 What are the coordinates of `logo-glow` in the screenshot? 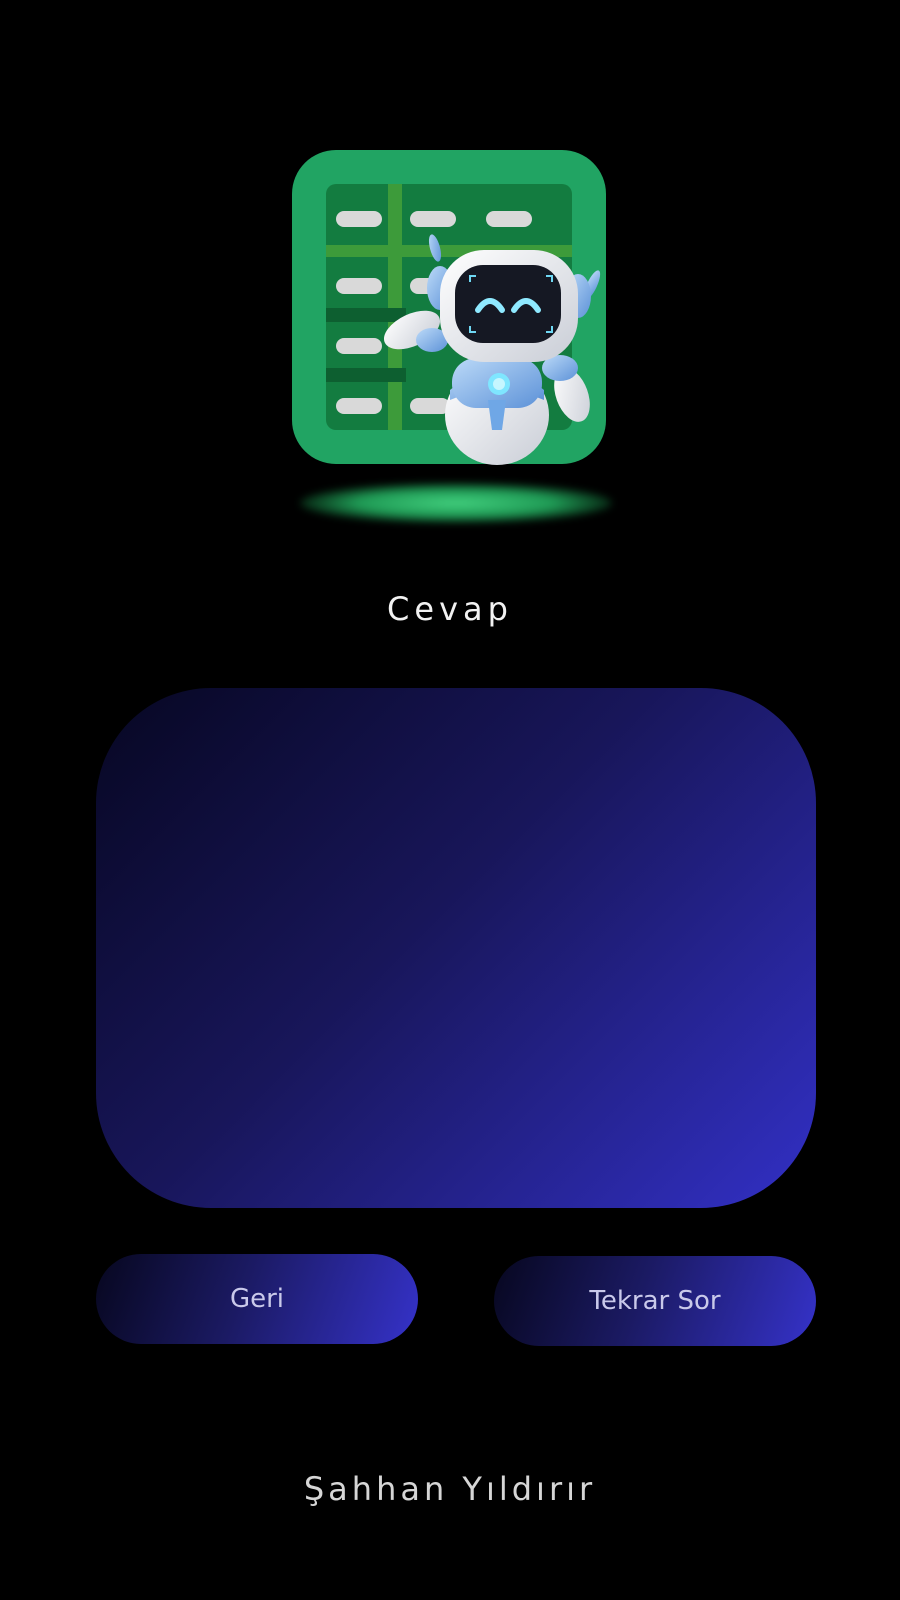 It's located at (456, 503).